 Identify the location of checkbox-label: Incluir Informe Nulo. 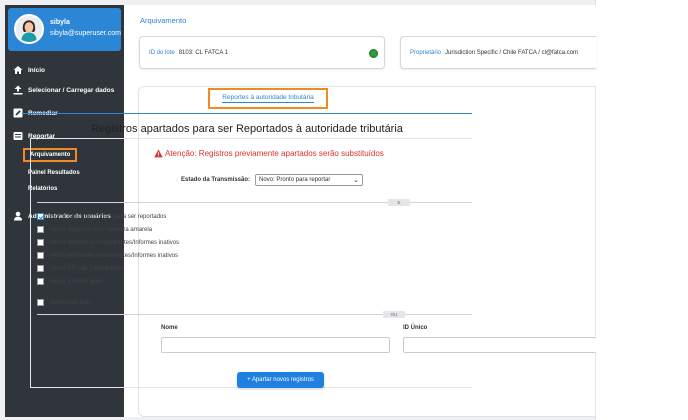
(76, 281).